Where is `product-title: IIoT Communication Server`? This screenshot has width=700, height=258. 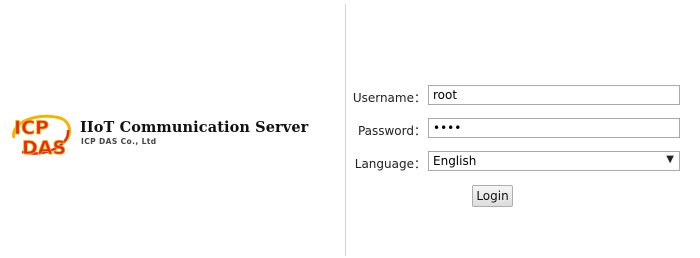
product-title: IIoT Communication Server is located at coordinates (194, 127).